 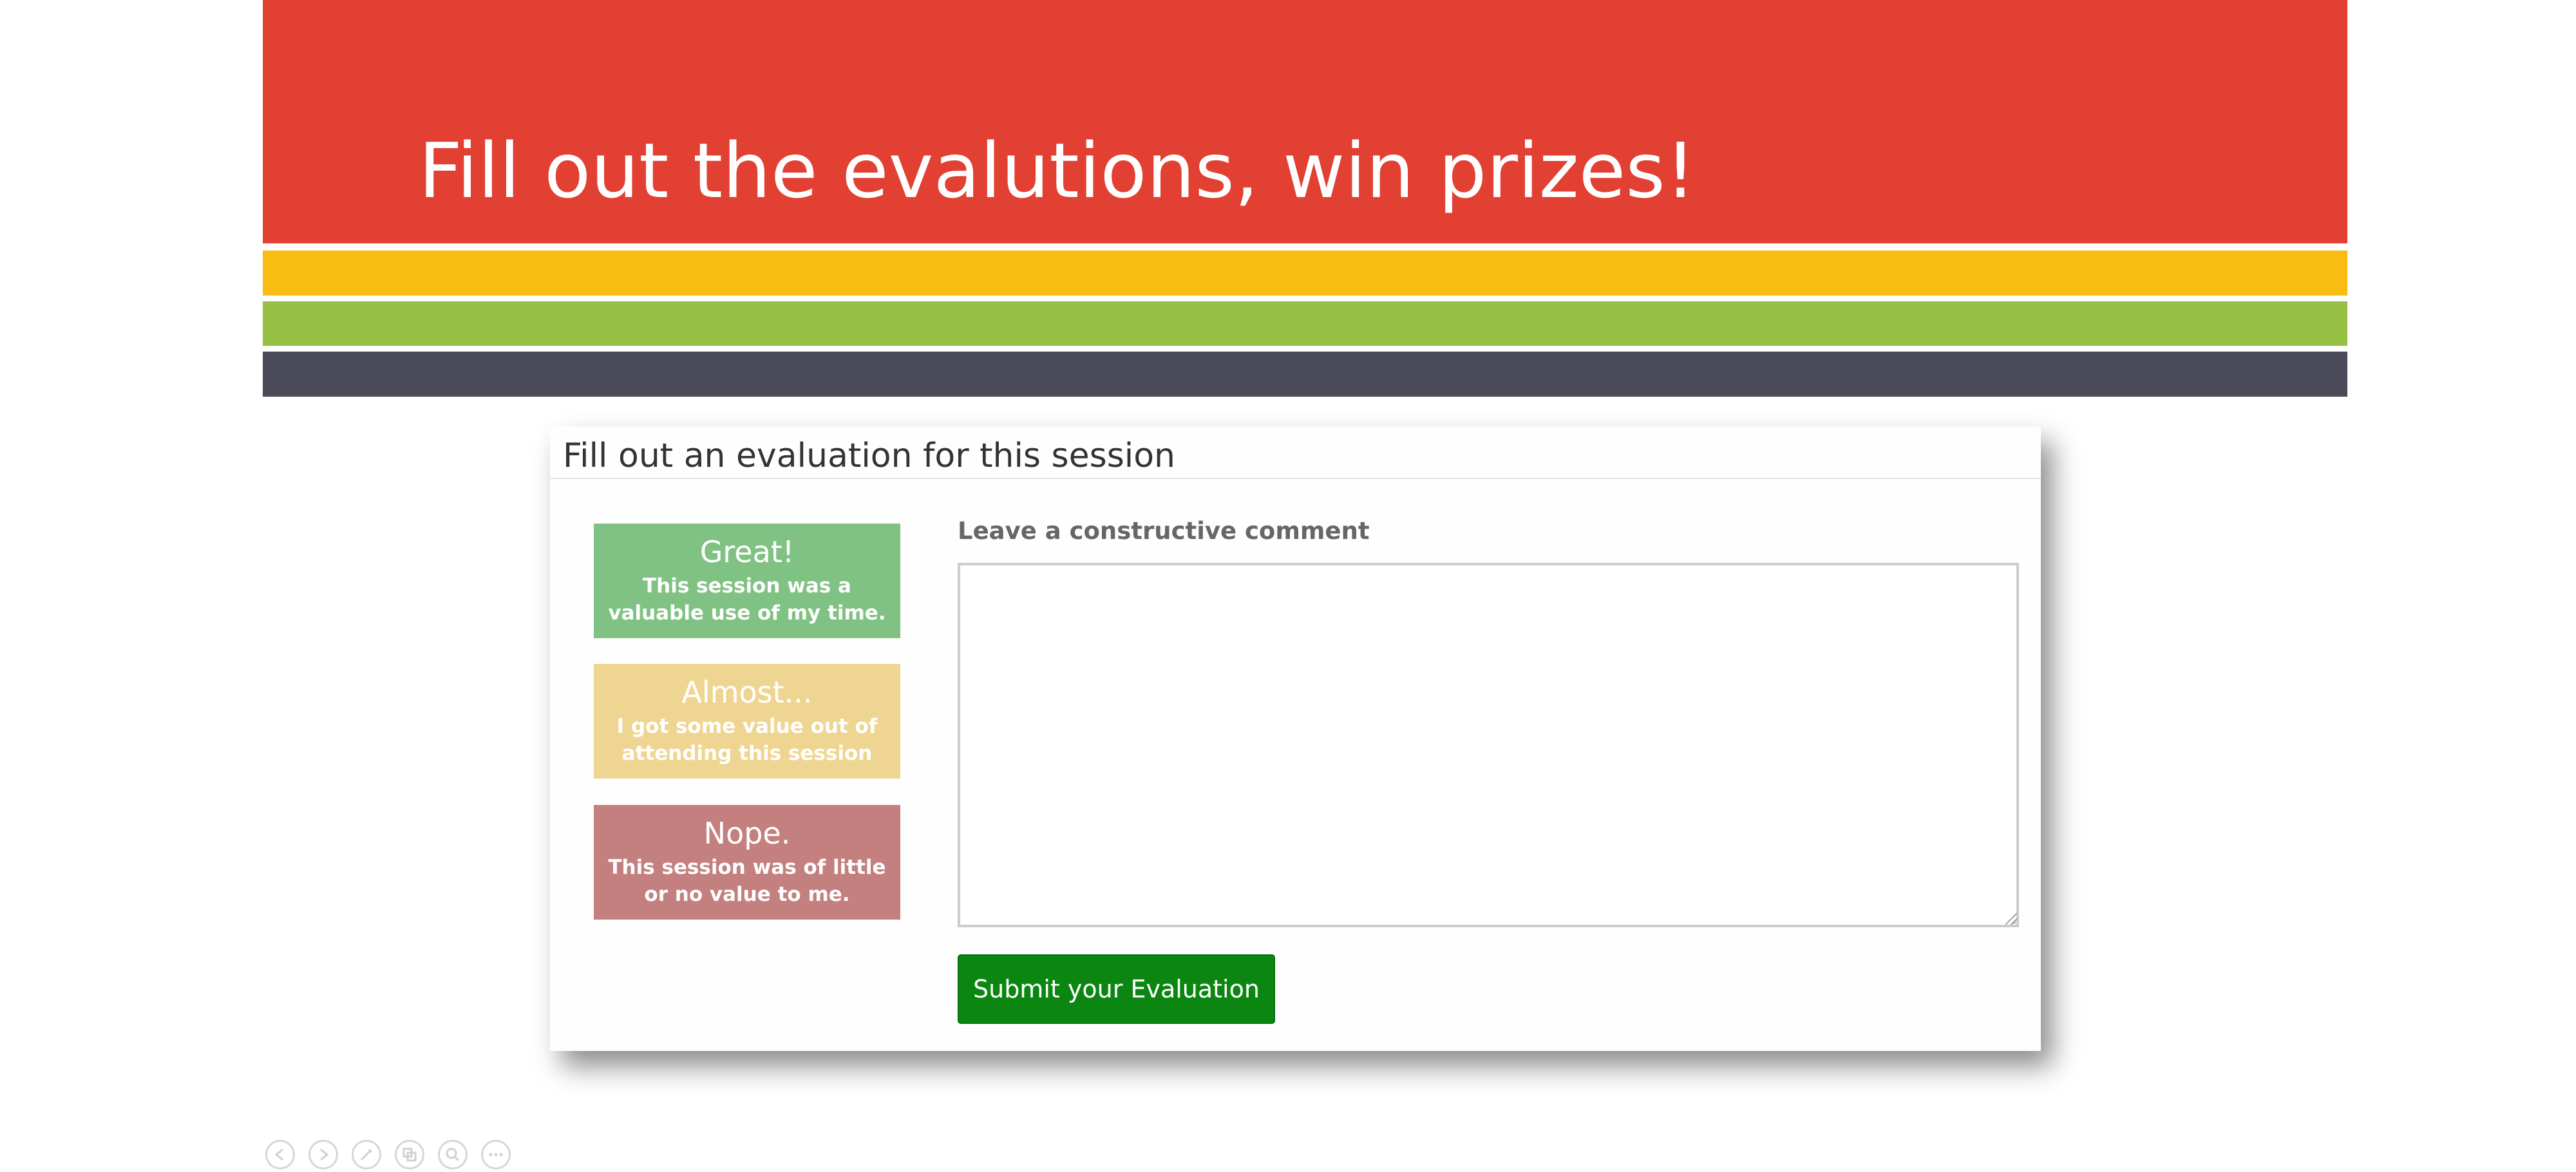 I want to click on comment-label: Leave a constructive comment, so click(x=1164, y=531).